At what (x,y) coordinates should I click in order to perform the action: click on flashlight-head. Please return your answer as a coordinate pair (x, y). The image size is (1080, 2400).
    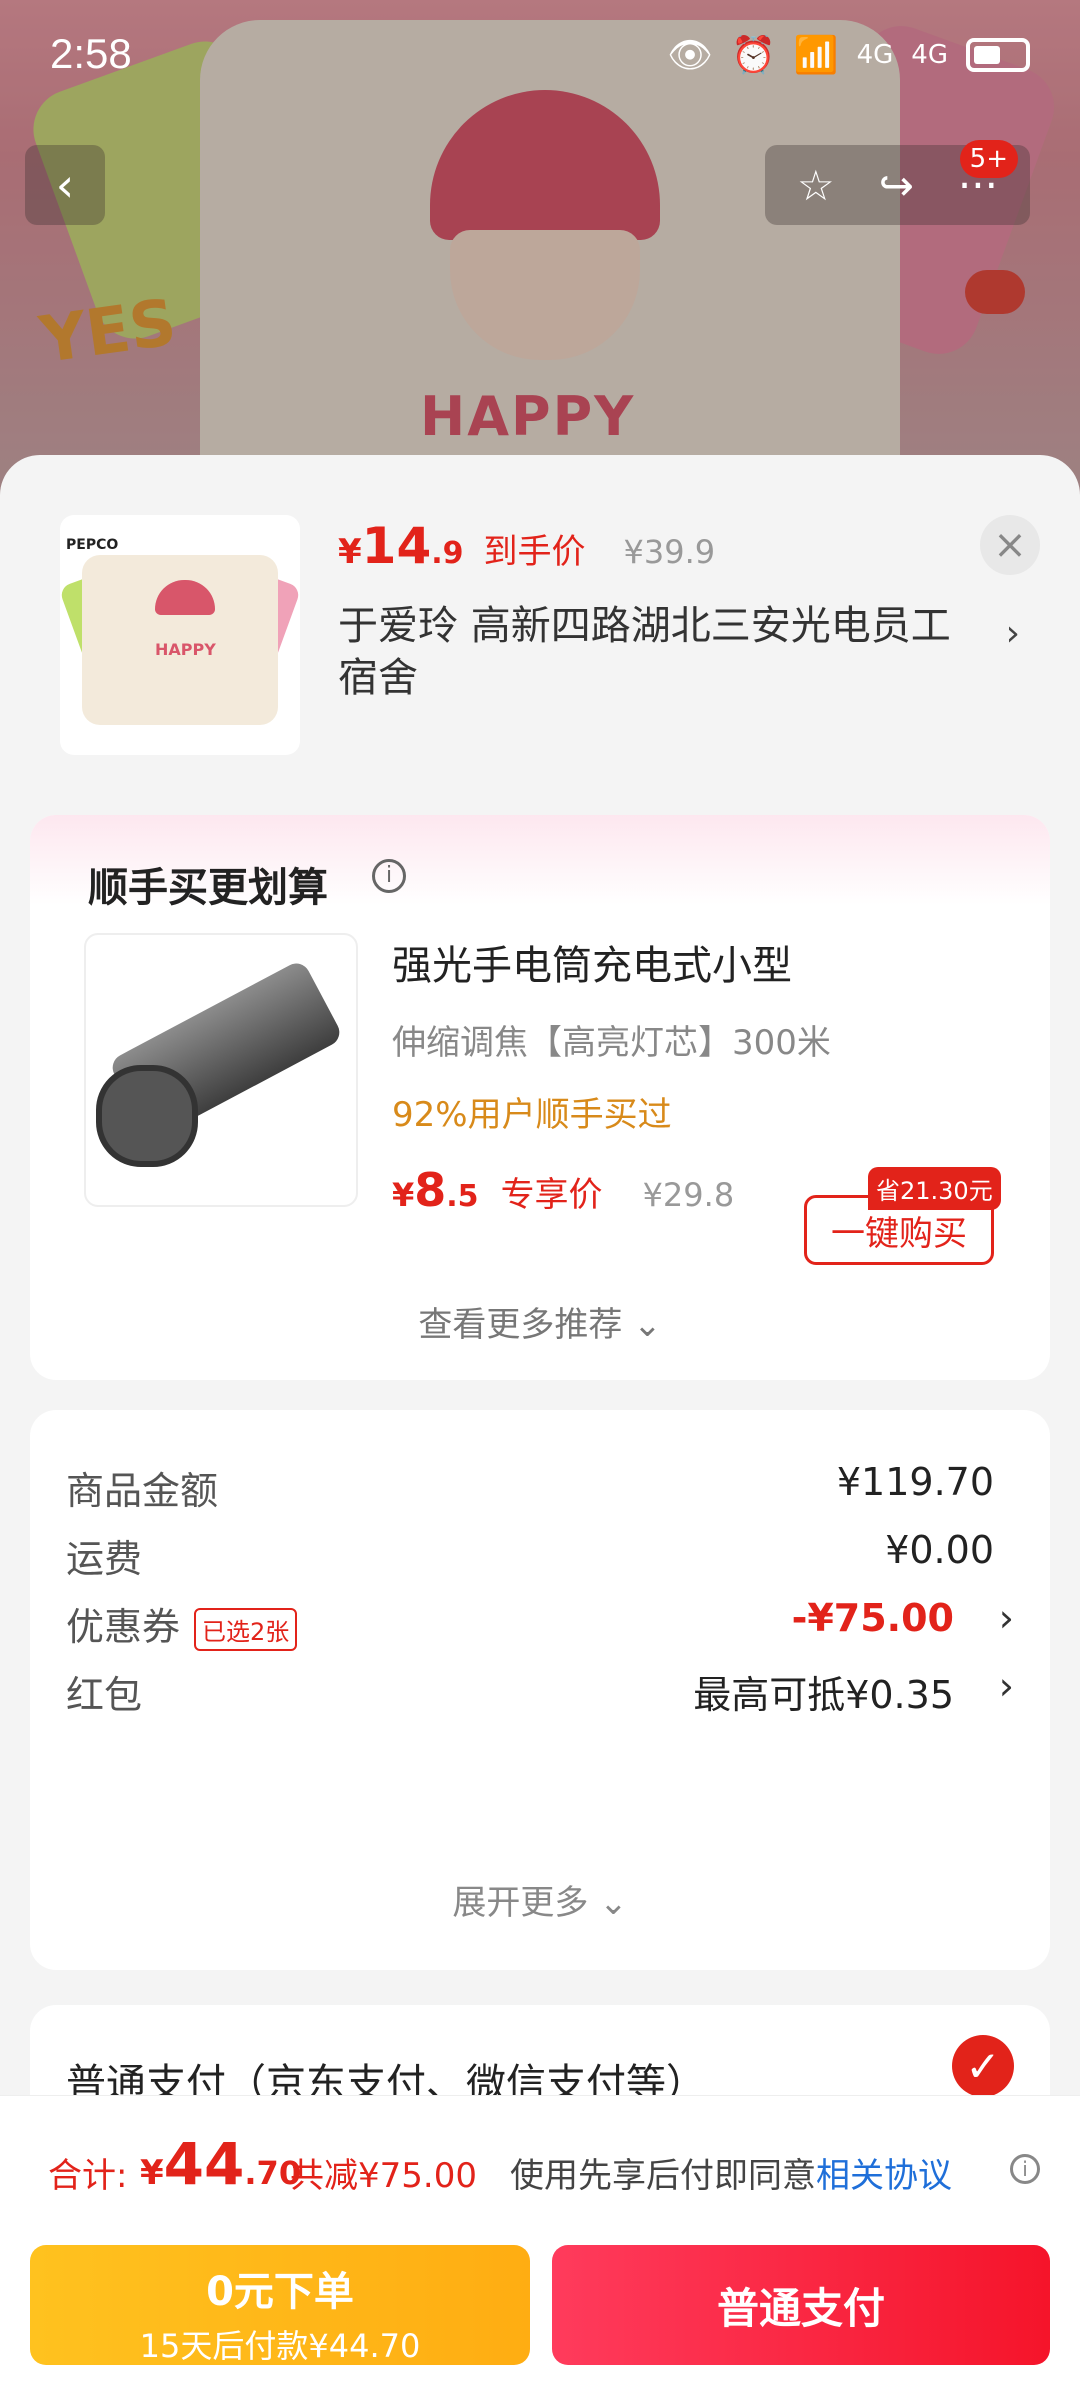
    Looking at the image, I should click on (147, 1116).